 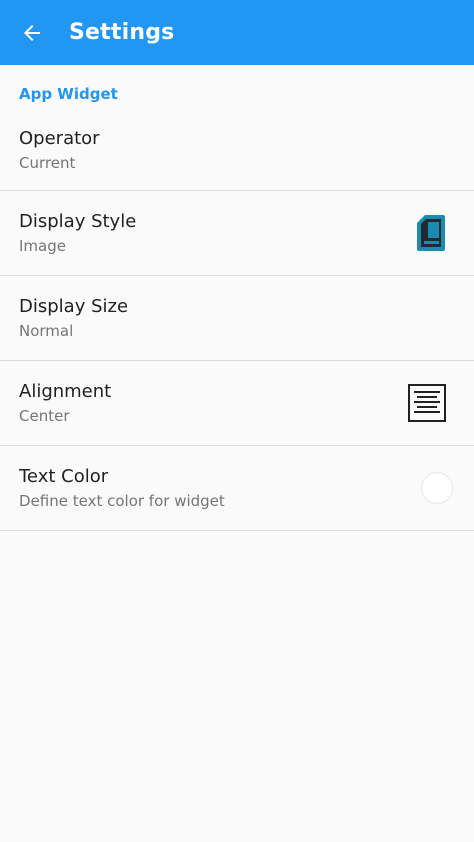 What do you see at coordinates (237, 156) in the screenshot?
I see `pref-operator: Operator Current` at bounding box center [237, 156].